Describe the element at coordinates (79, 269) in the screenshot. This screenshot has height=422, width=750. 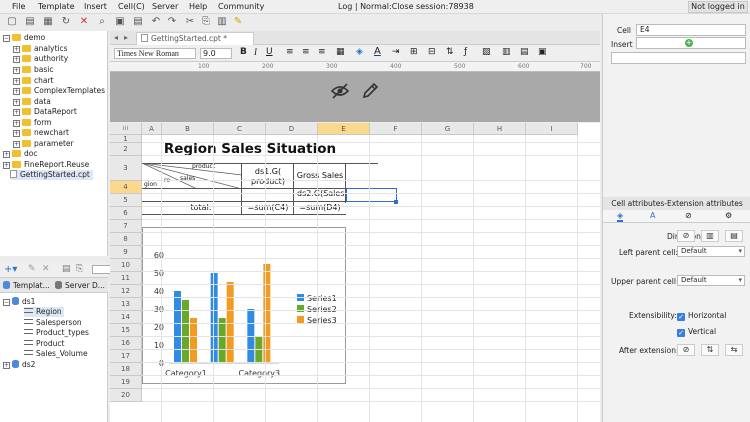
I see `copy-dataset-icon: ⎘` at that location.